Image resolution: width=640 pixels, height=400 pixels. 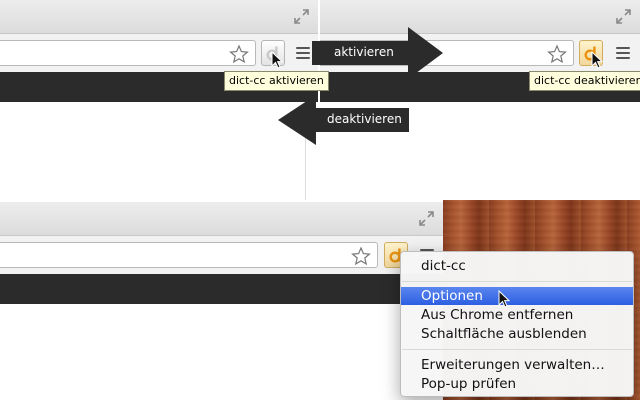 What do you see at coordinates (517, 315) in the screenshot?
I see `menu-item-remove-from-chrome: Aus Chrome entfernen` at bounding box center [517, 315].